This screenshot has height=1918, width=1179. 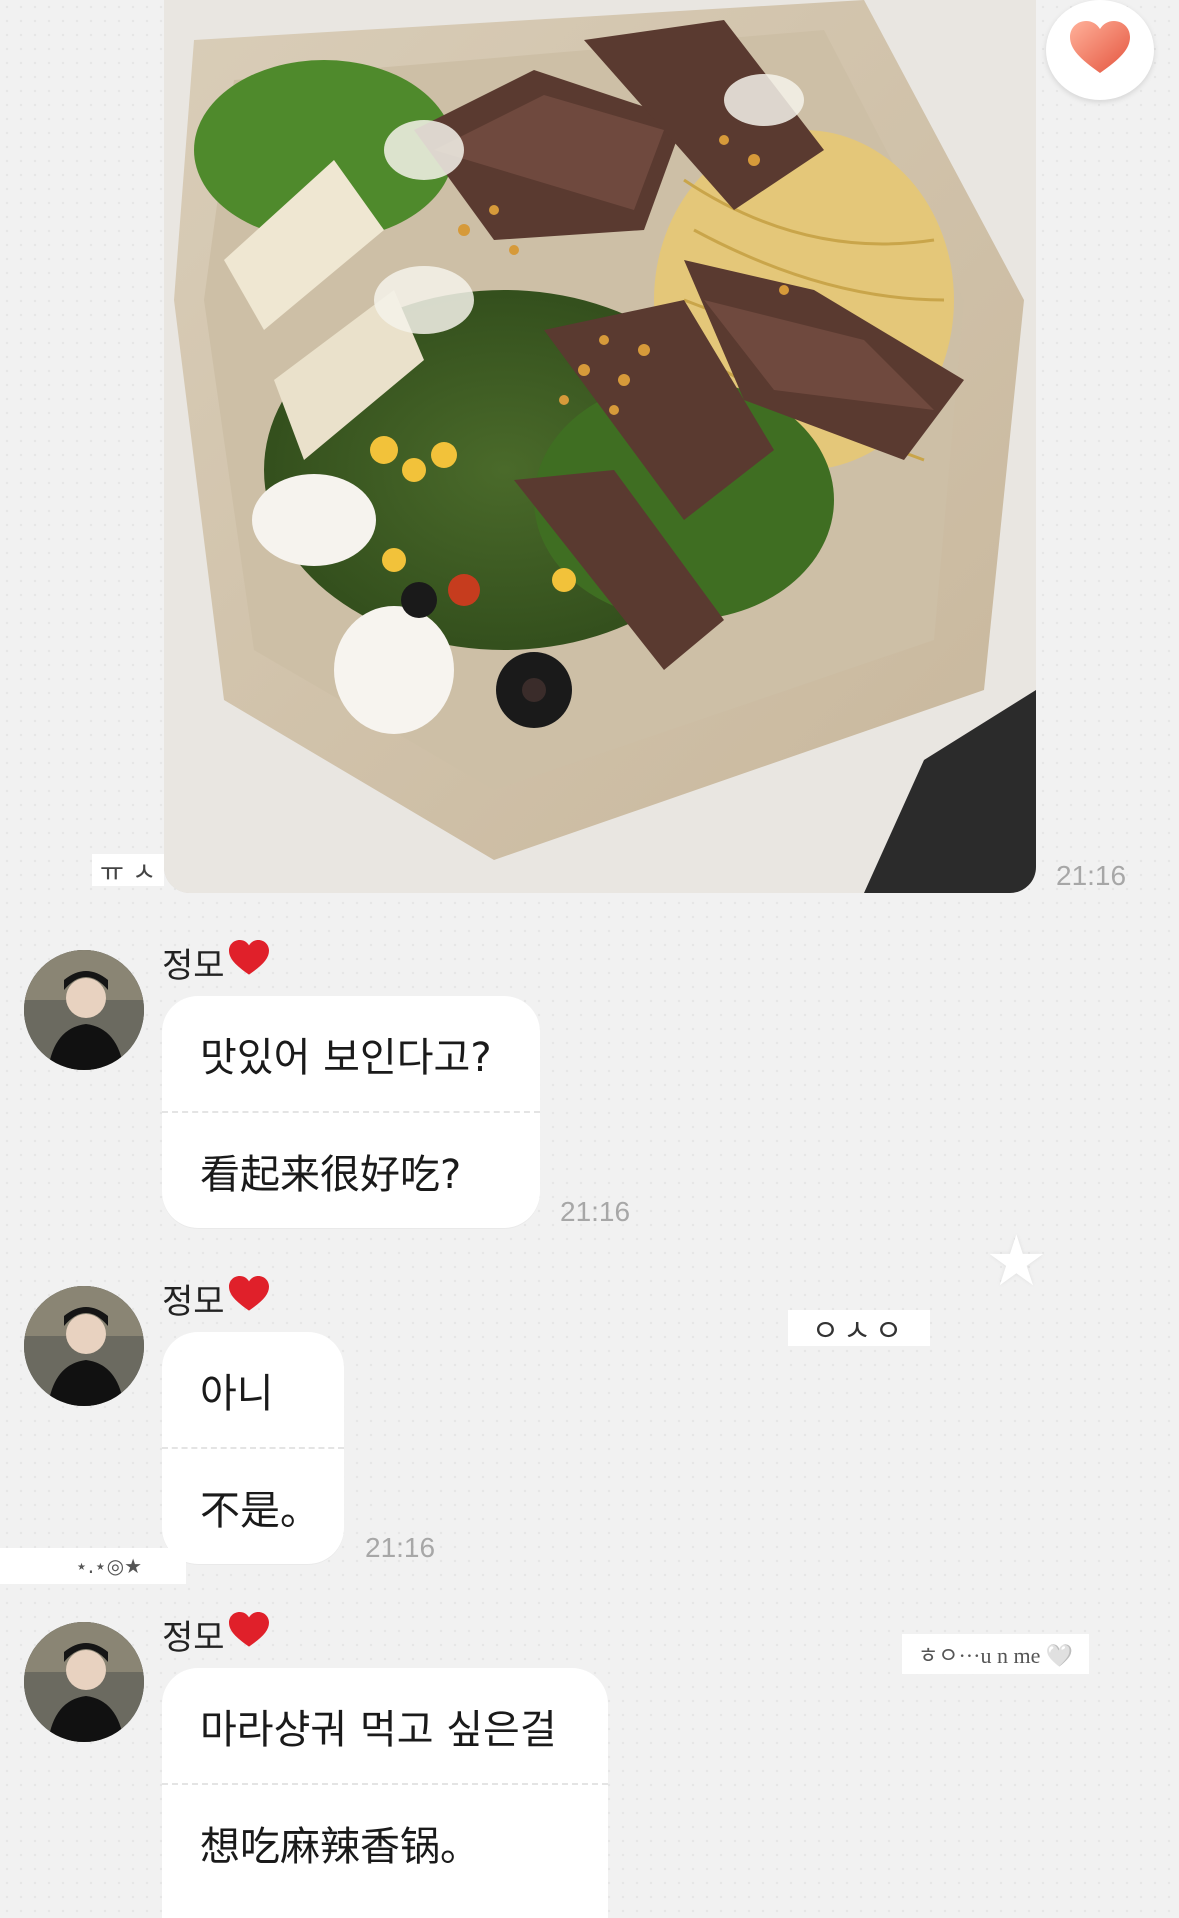 I want to click on message-bubble: 아니 不是。, so click(x=253, y=1448).